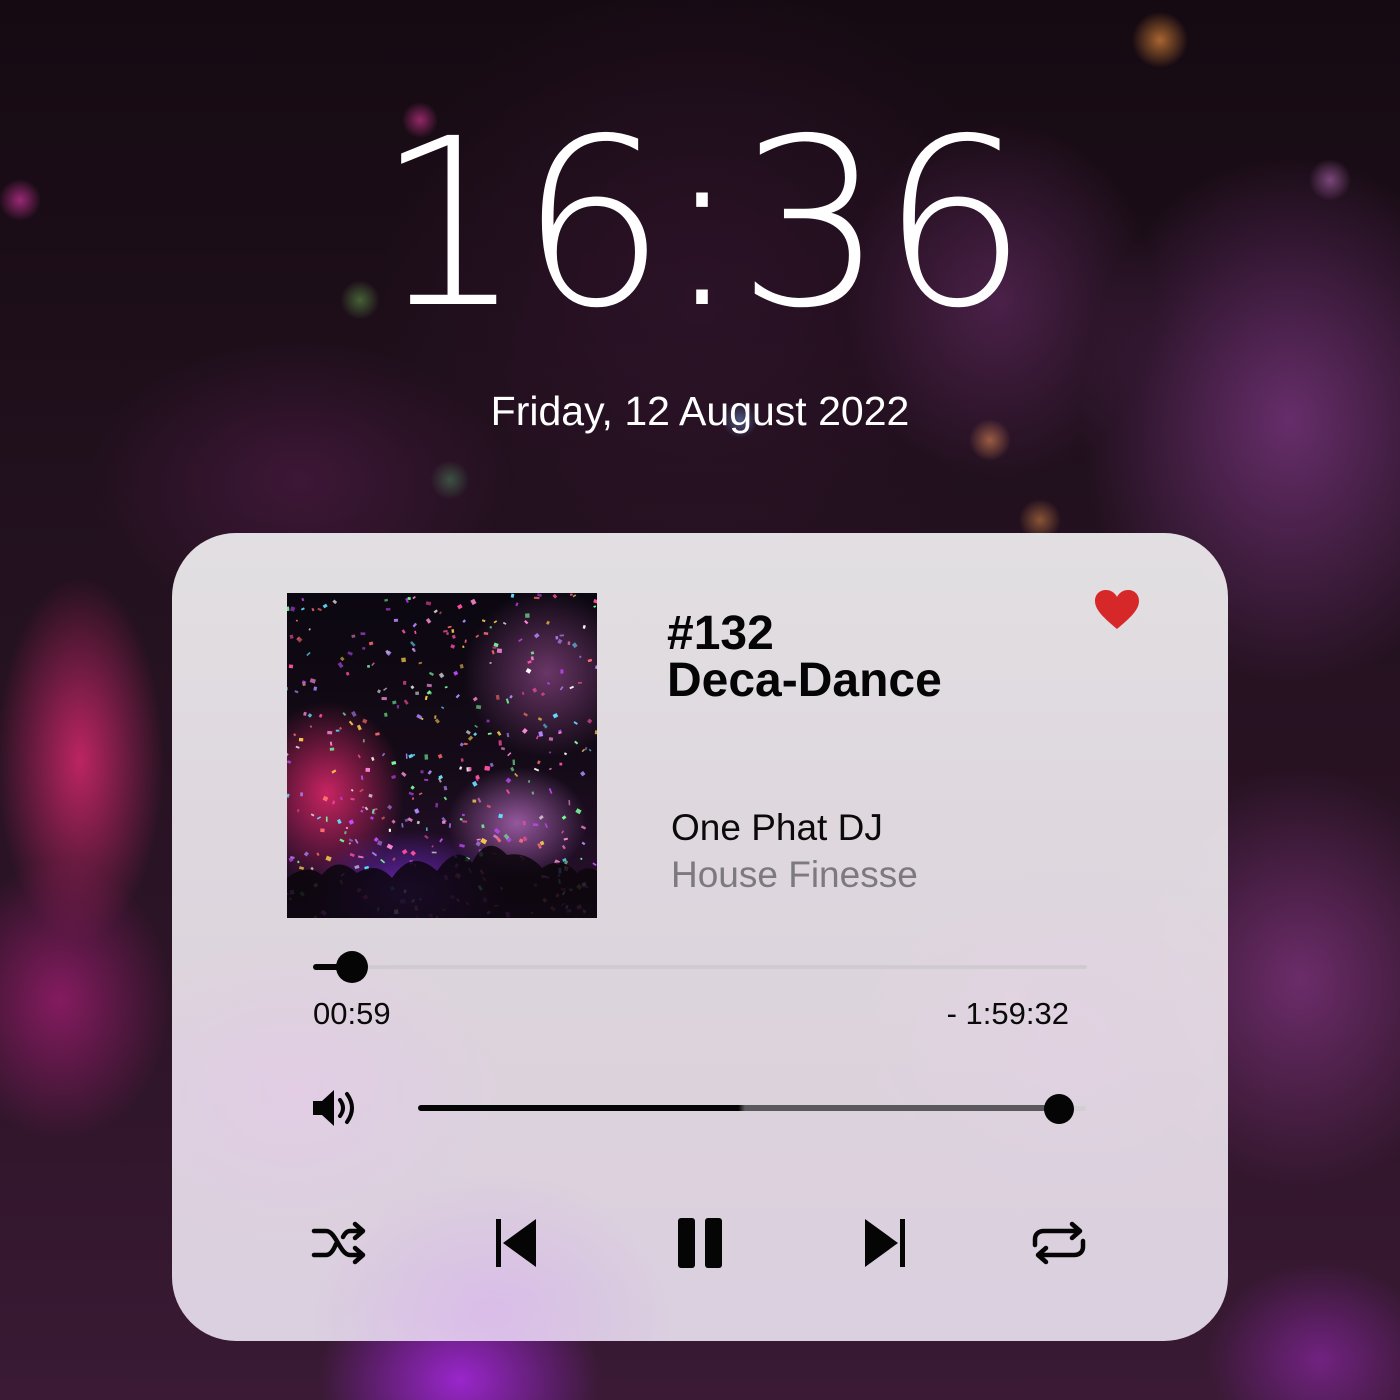  I want to click on pause-icon, so click(700, 1243).